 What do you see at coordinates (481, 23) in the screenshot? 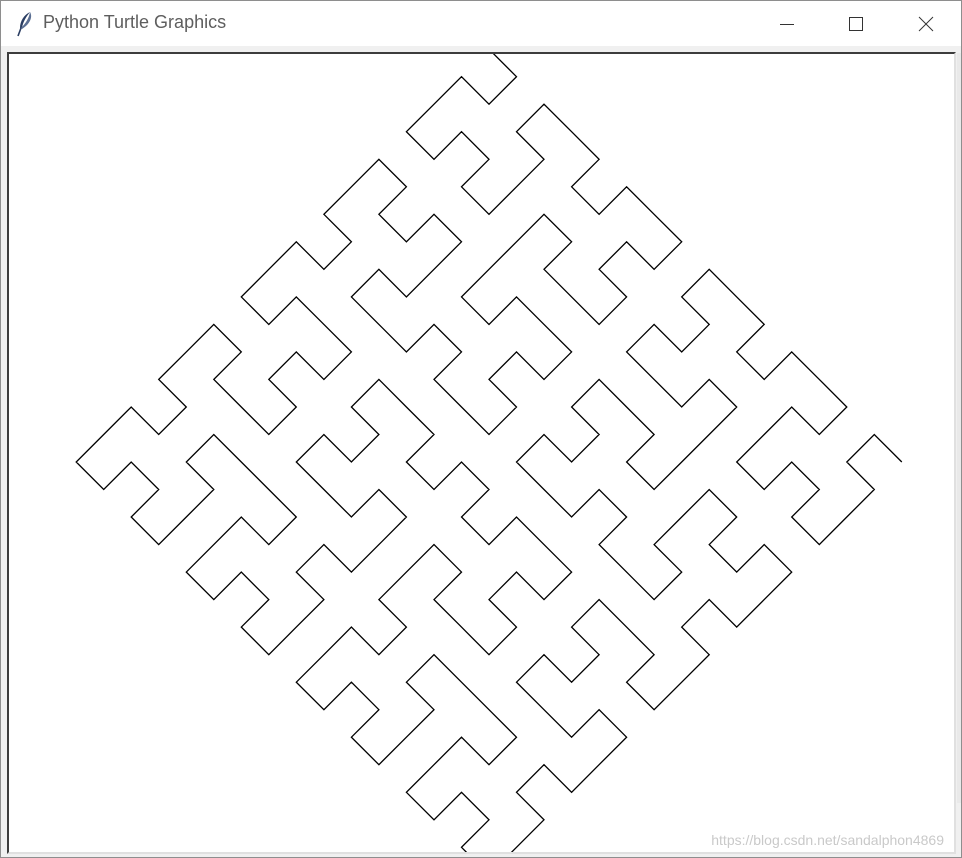
I see `title-bar: Python Turtle Graphics` at bounding box center [481, 23].